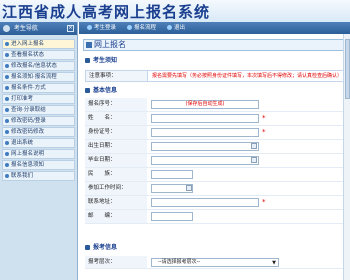 The width and height of the screenshot is (350, 280). I want to click on address-input, so click(205, 202).